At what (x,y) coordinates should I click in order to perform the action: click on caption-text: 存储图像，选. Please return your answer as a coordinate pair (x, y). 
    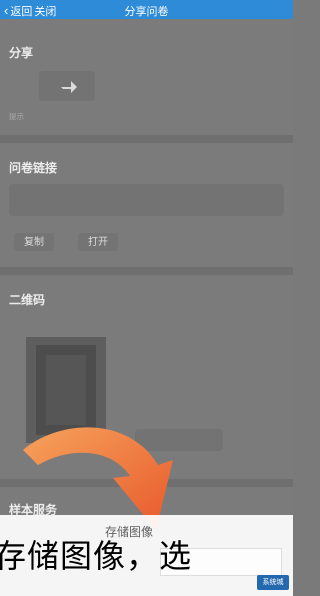
    Looking at the image, I should click on (96, 556).